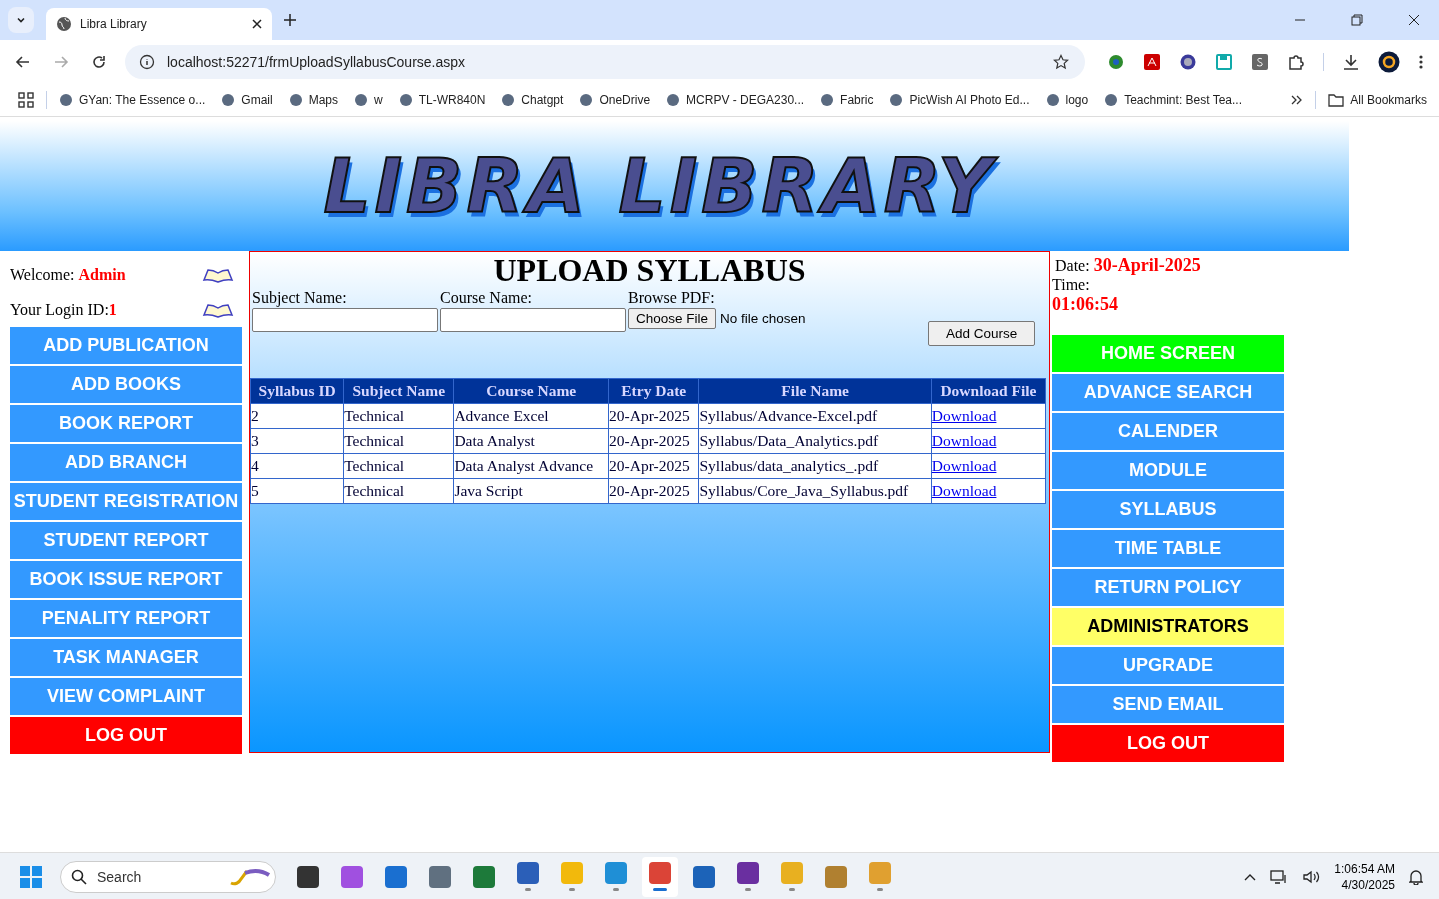 The image size is (1439, 899). I want to click on menu-button: ADMINISTRATORS, so click(1168, 626).